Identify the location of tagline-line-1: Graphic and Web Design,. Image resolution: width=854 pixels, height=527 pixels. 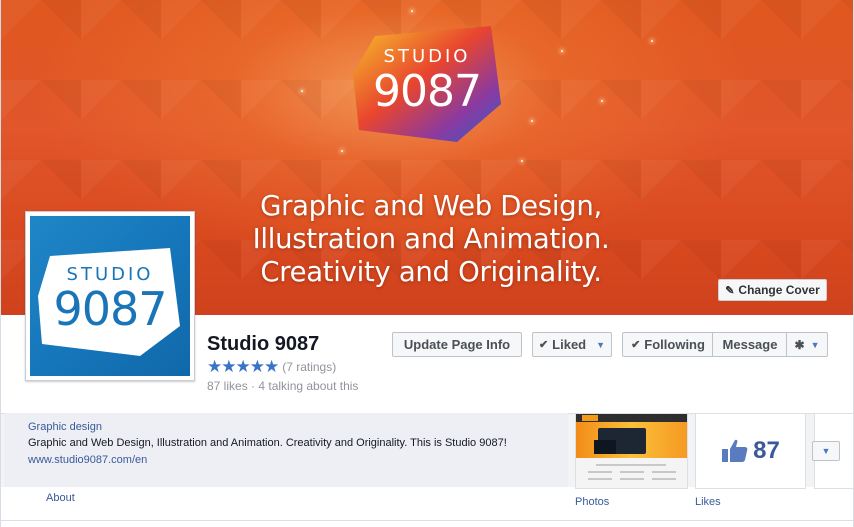
(431, 206).